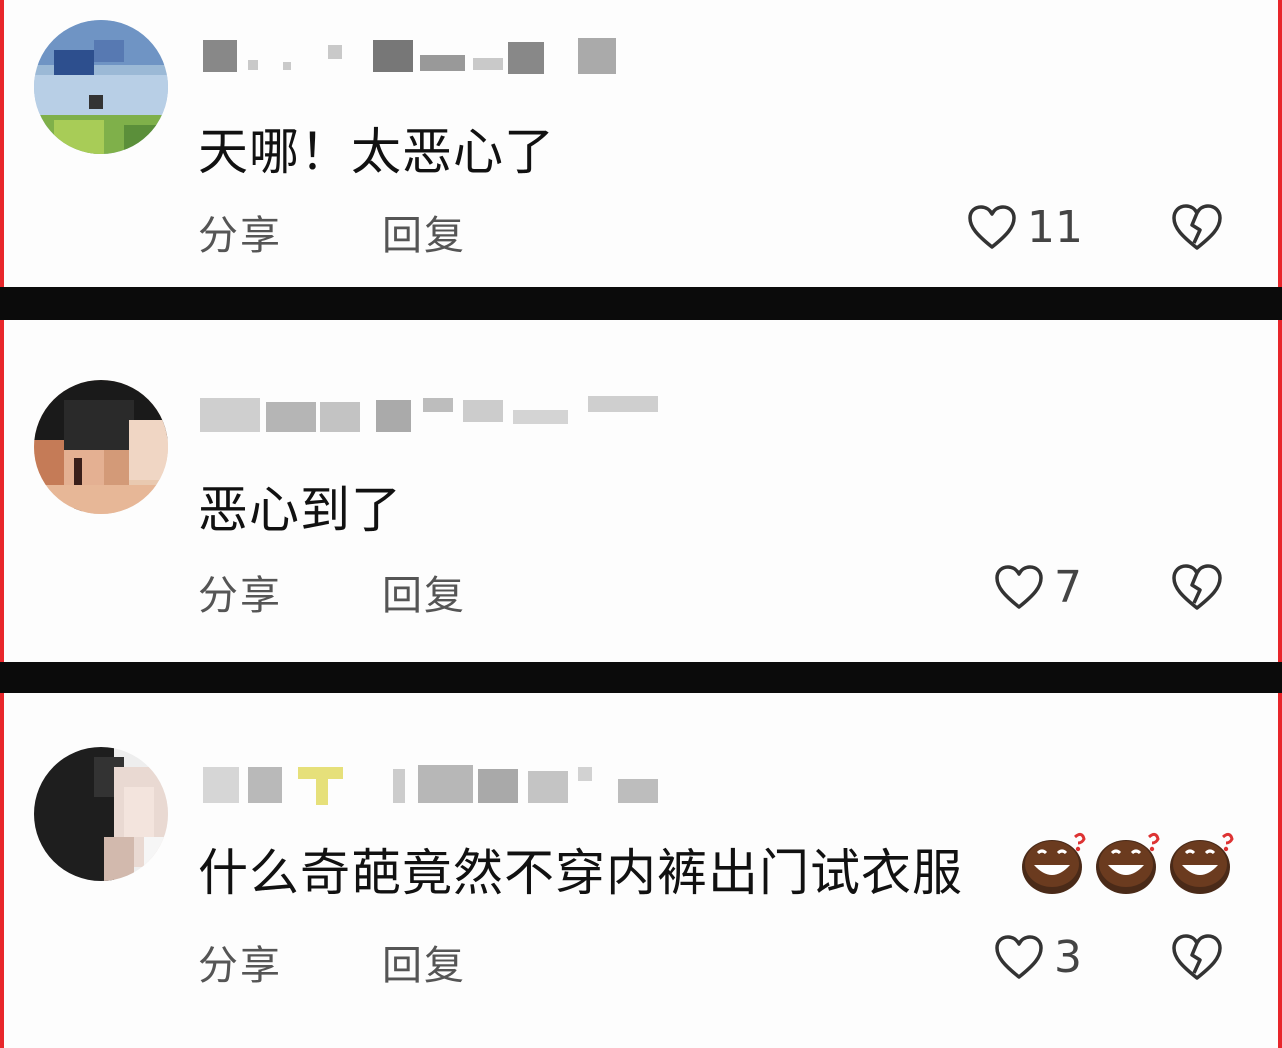  Describe the element at coordinates (1068, 957) in the screenshot. I see `like-count: 3` at that location.